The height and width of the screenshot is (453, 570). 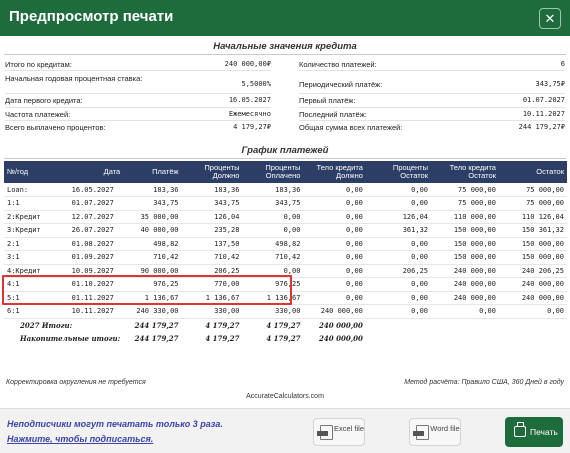 What do you see at coordinates (33, 230) in the screenshot?
I see `table-cell: 3:Кредит` at bounding box center [33, 230].